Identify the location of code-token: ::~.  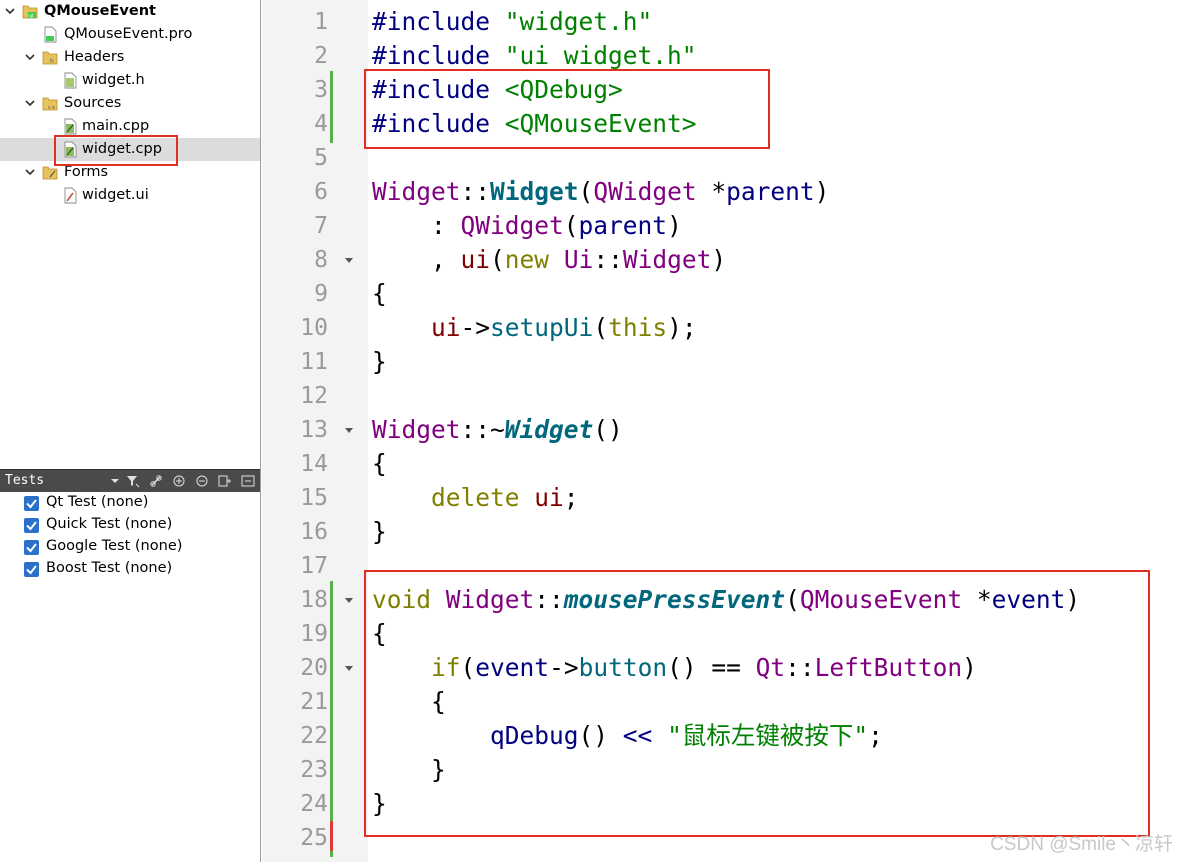
(482, 429).